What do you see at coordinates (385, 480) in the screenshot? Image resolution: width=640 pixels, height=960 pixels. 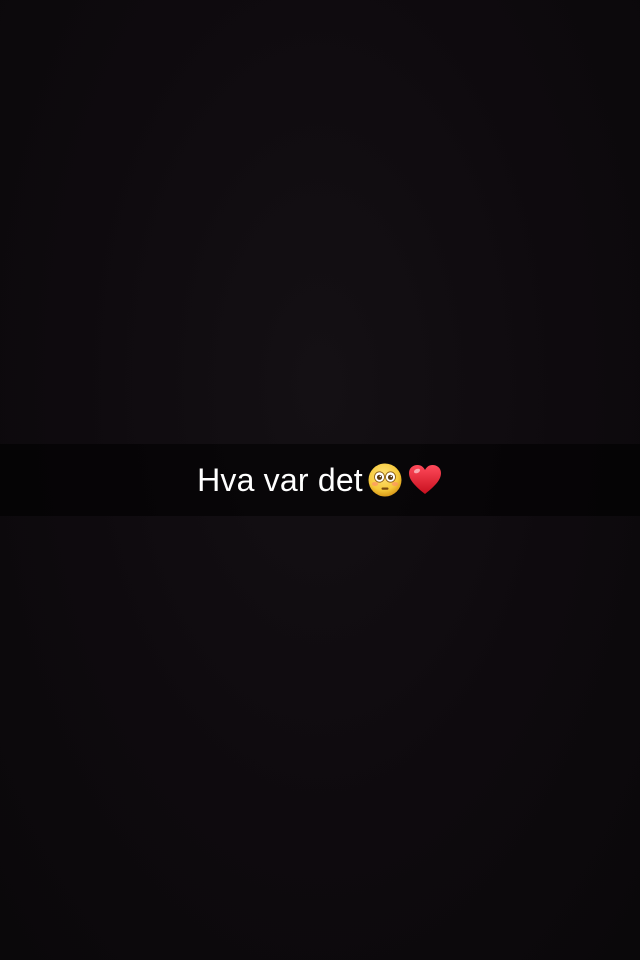 I see `flushed-face-icon` at bounding box center [385, 480].